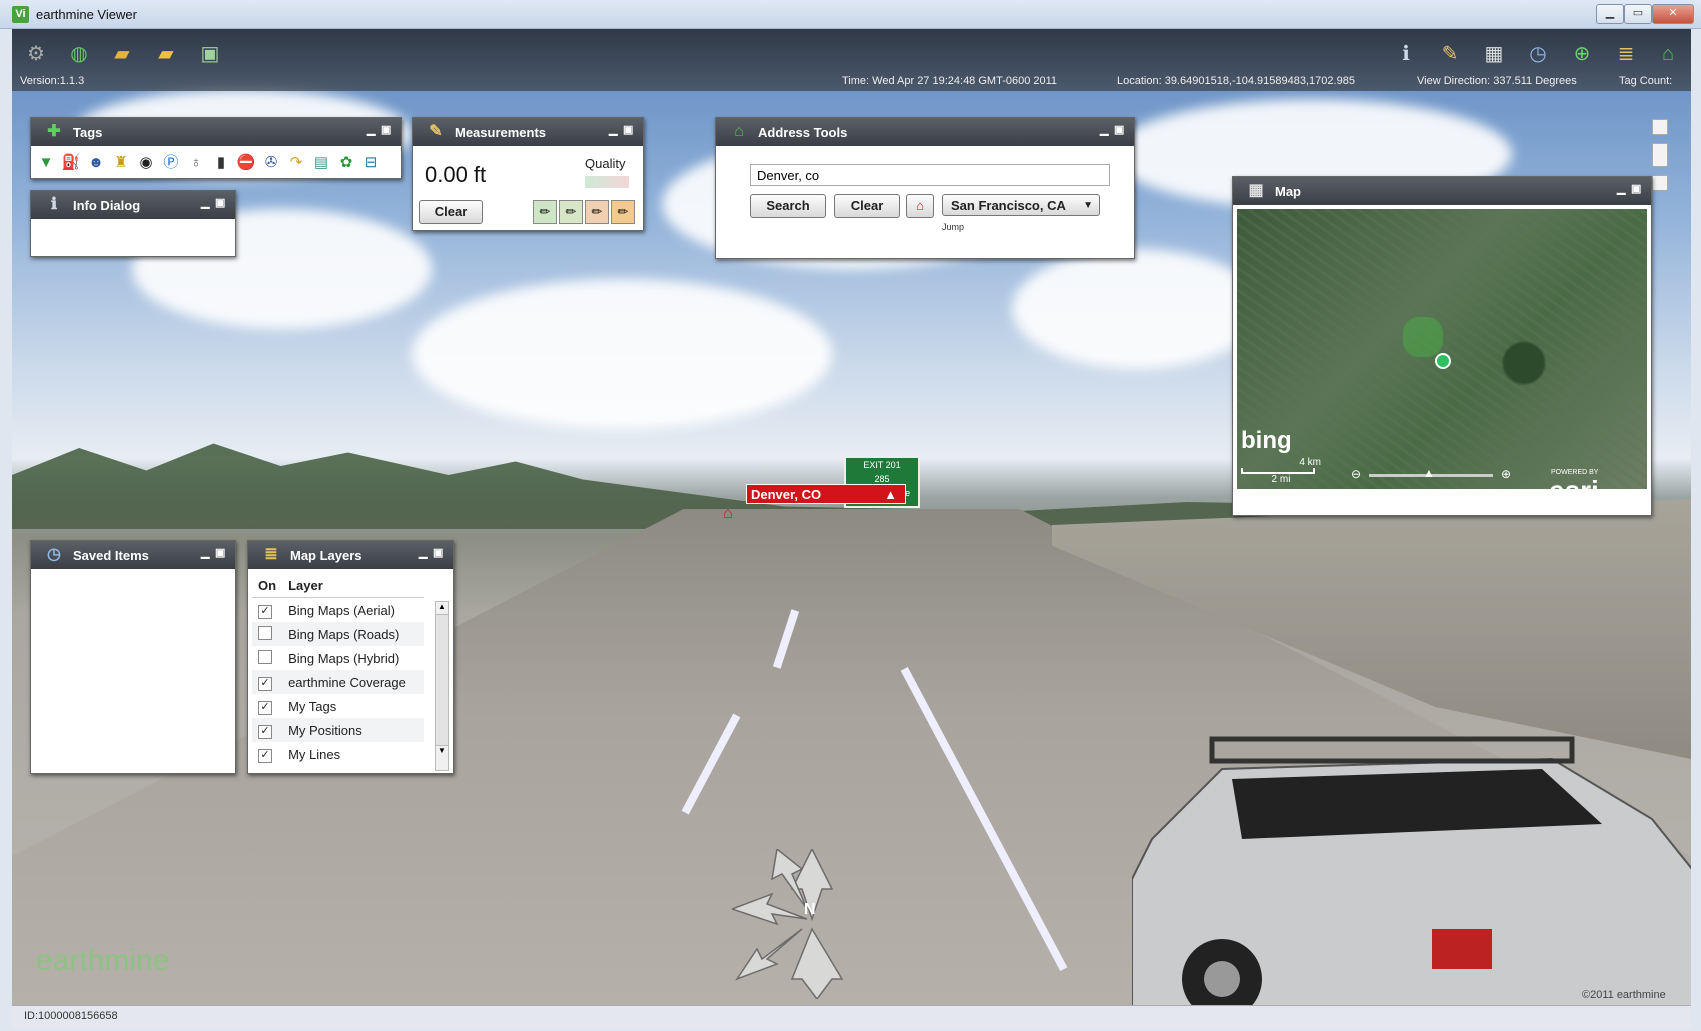 The height and width of the screenshot is (1031, 1701). What do you see at coordinates (867, 206) in the screenshot?
I see `address-clear-button: Clear` at bounding box center [867, 206].